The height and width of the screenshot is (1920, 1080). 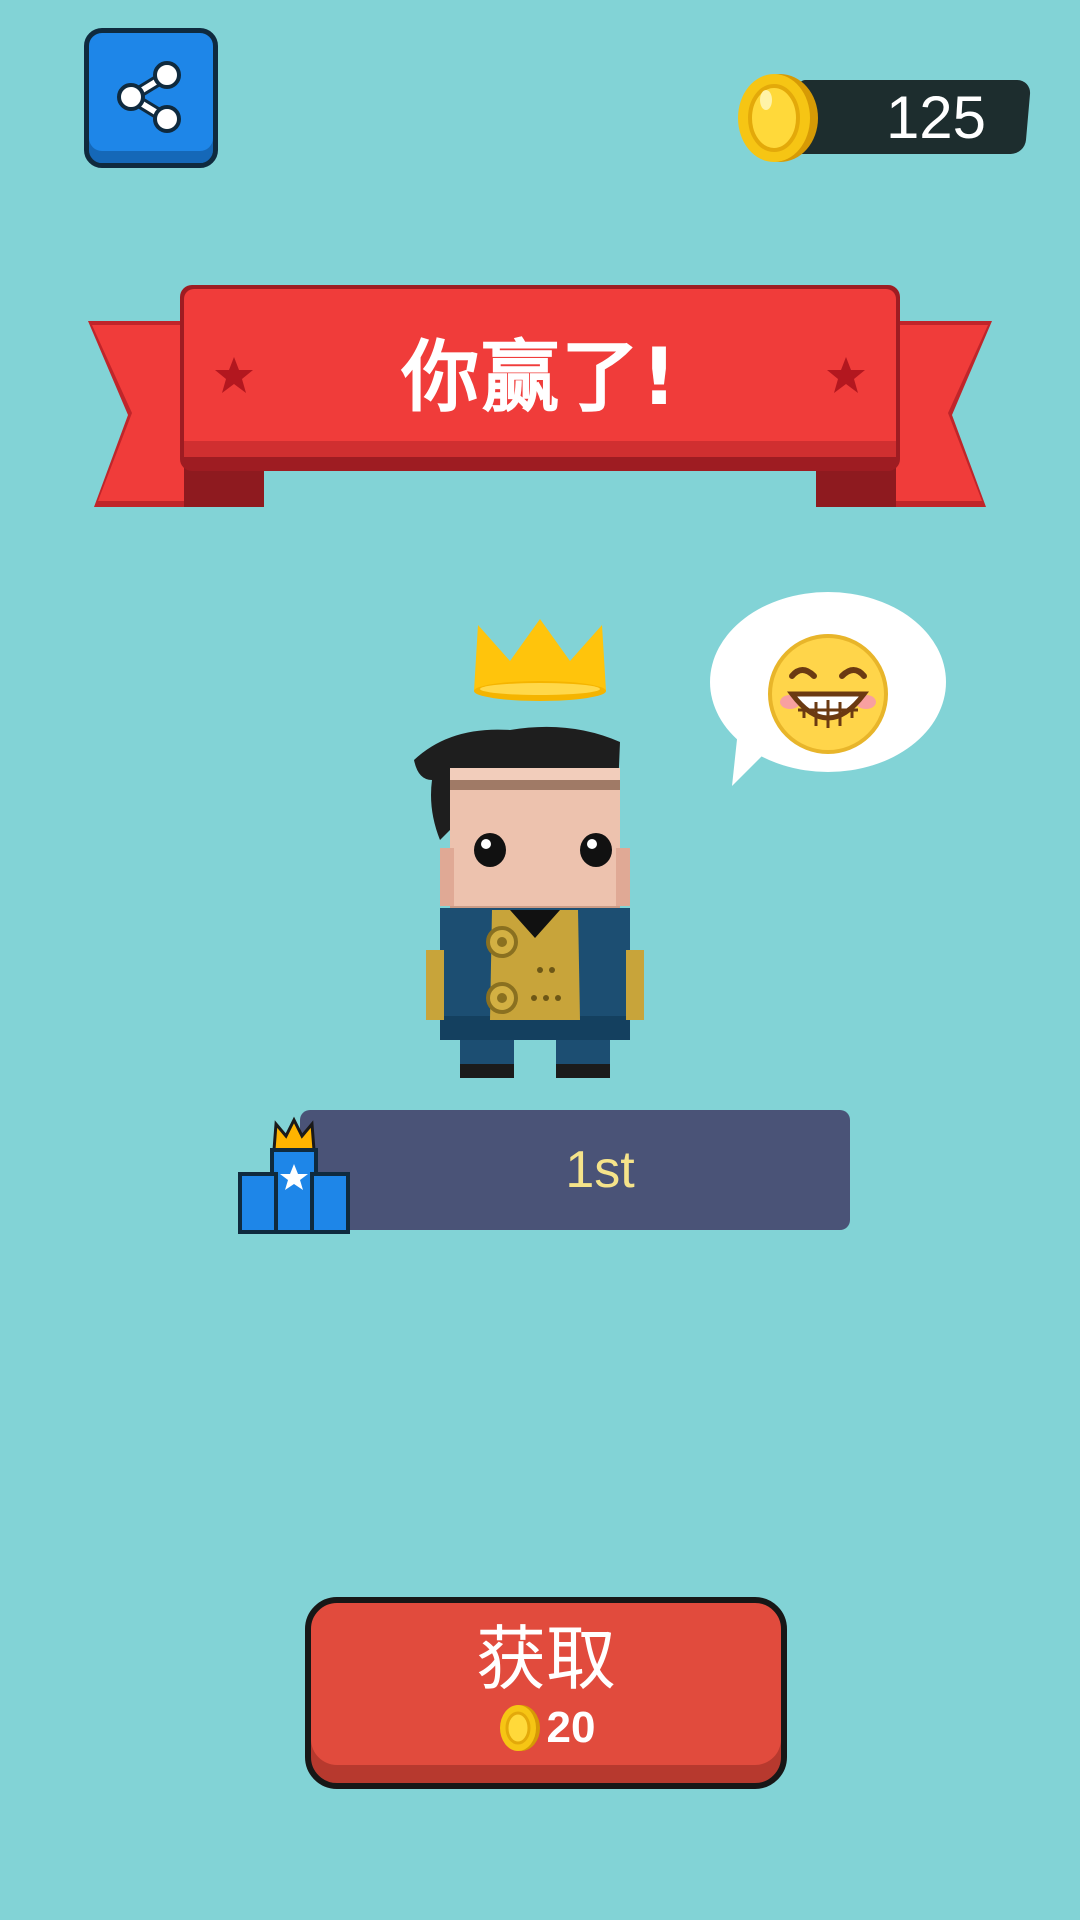 I want to click on rank-label: 1st, so click(x=600, y=1170).